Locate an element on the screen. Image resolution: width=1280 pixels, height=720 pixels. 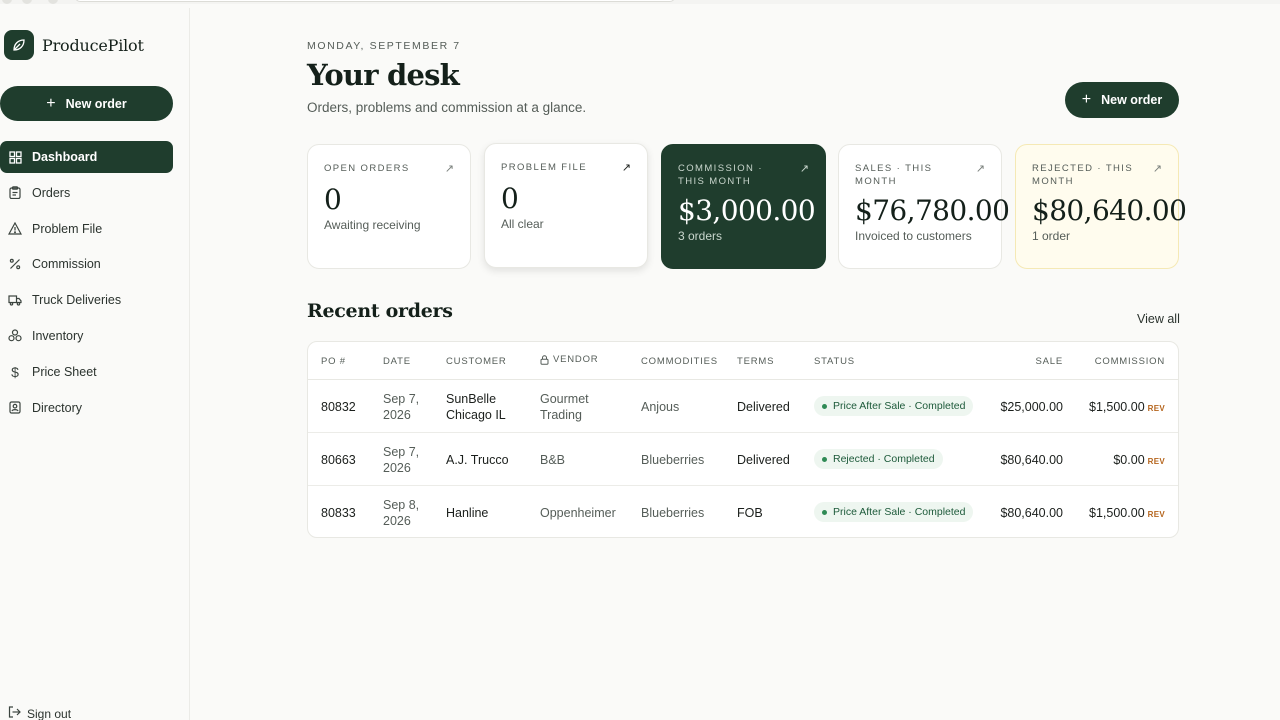
cell-customer: SunBelle Chicago IL is located at coordinates (476, 407).